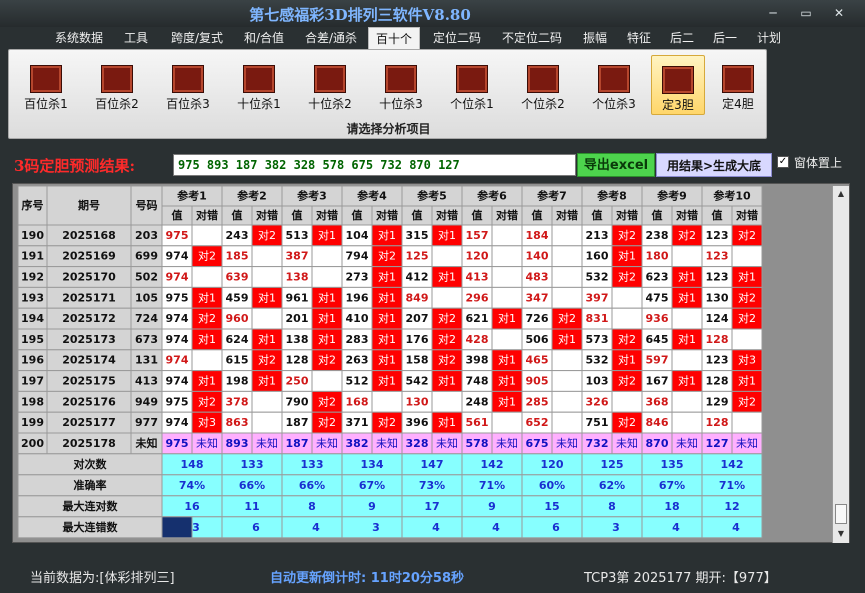 The width and height of the screenshot is (865, 593). What do you see at coordinates (839, 13) in the screenshot?
I see `close-icon: ✕` at bounding box center [839, 13].